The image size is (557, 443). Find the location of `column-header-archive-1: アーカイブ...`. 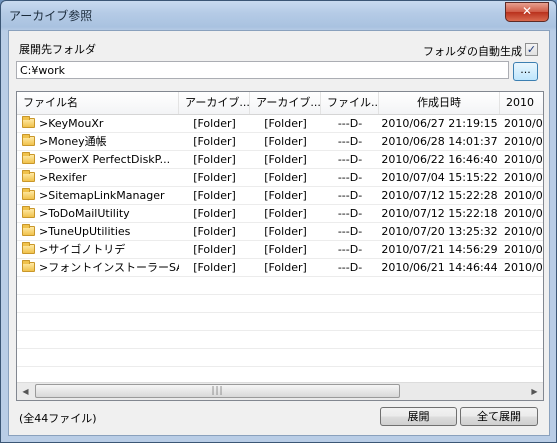

column-header-archive-1: アーカイブ... is located at coordinates (214, 103).